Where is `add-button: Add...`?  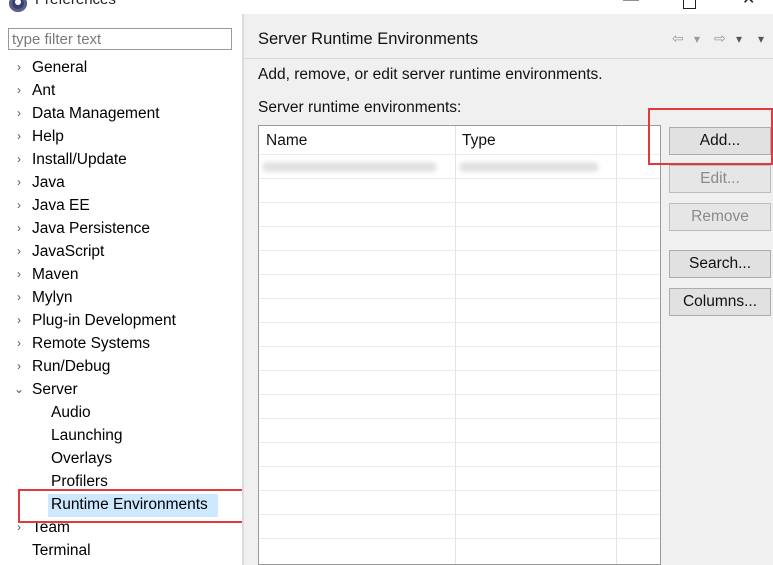
add-button: Add... is located at coordinates (720, 141).